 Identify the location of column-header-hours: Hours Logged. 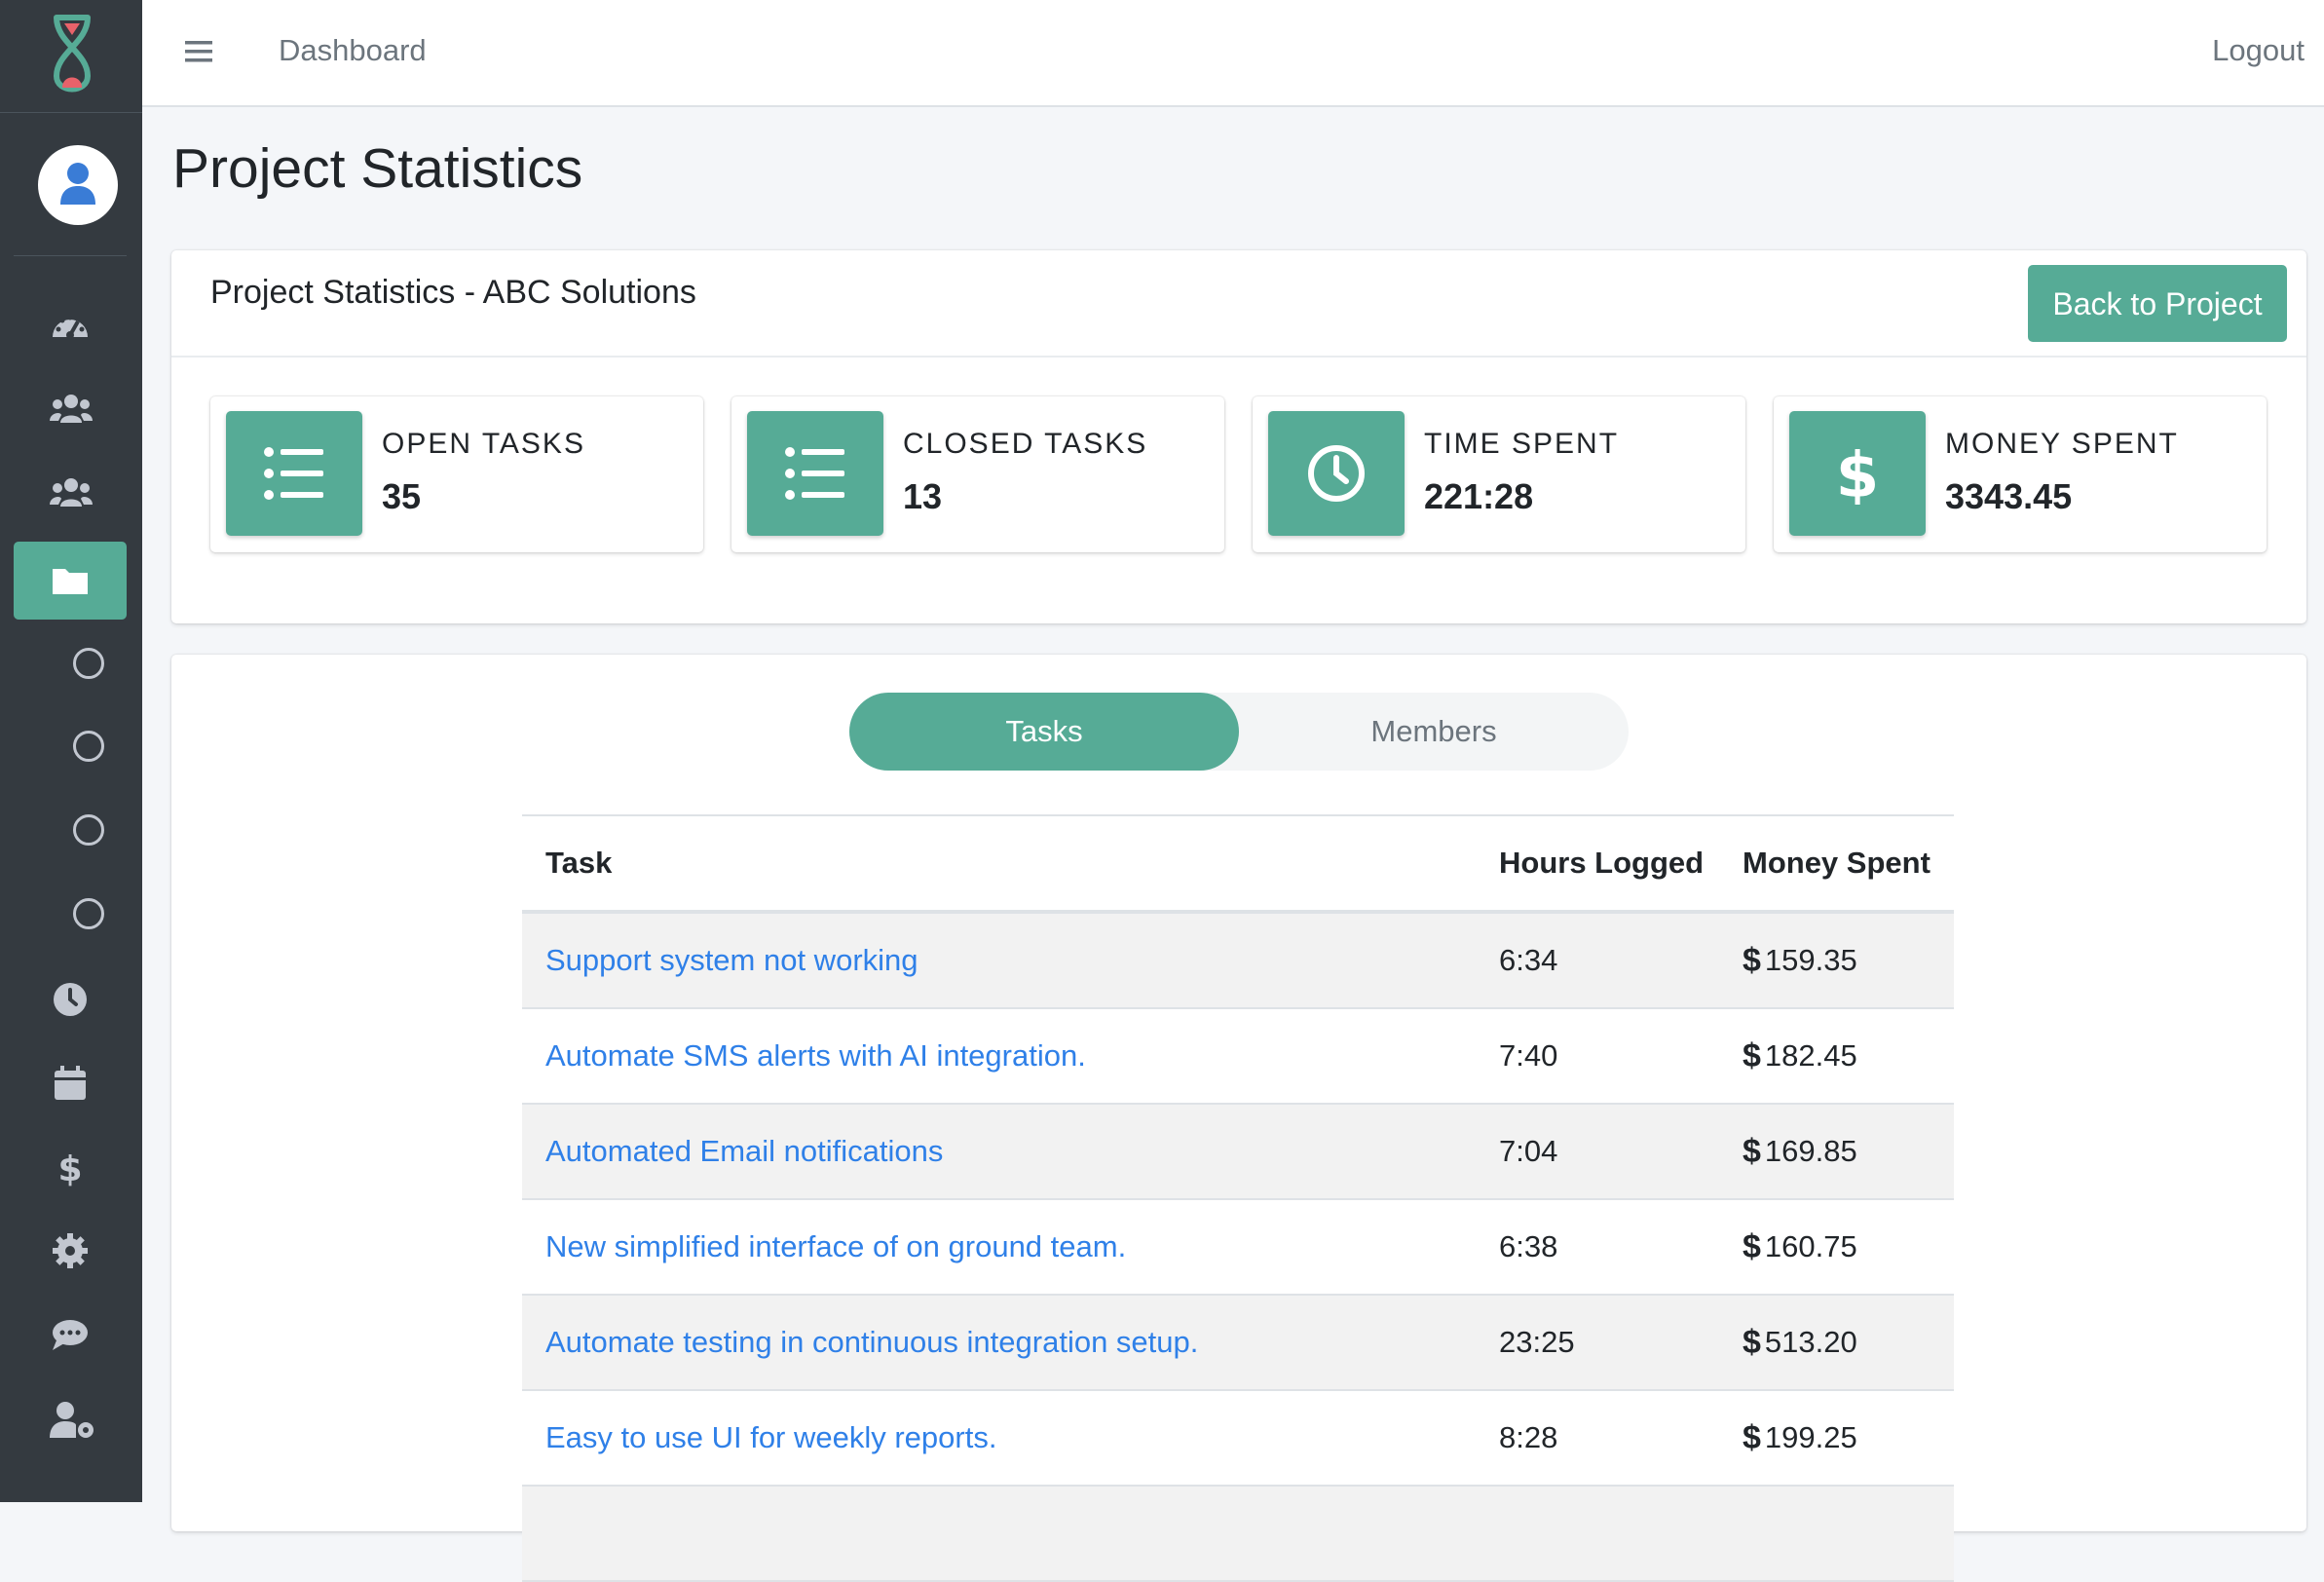
(1601, 863).